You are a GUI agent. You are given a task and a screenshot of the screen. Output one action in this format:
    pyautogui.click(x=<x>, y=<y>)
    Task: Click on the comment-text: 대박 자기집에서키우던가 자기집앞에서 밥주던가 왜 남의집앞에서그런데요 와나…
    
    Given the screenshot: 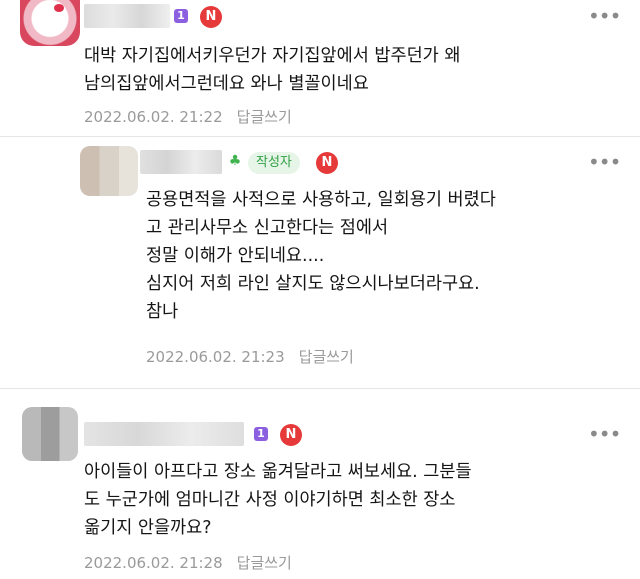 What is the action you would take?
    pyautogui.click(x=272, y=70)
    